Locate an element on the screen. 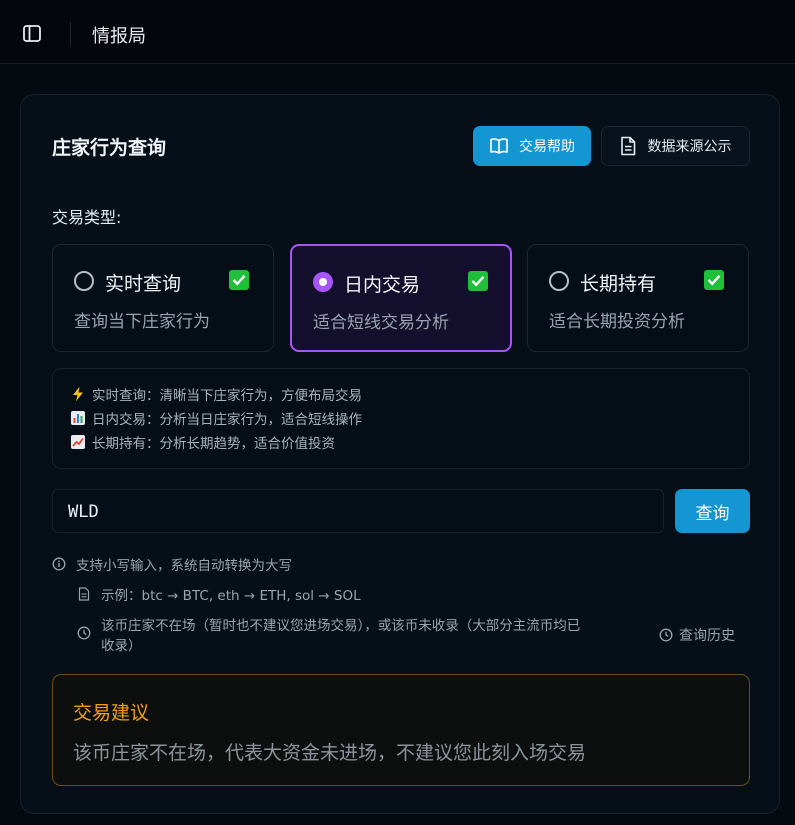 This screenshot has height=825, width=795. trade-help-button: 交易帮助 is located at coordinates (532, 146).